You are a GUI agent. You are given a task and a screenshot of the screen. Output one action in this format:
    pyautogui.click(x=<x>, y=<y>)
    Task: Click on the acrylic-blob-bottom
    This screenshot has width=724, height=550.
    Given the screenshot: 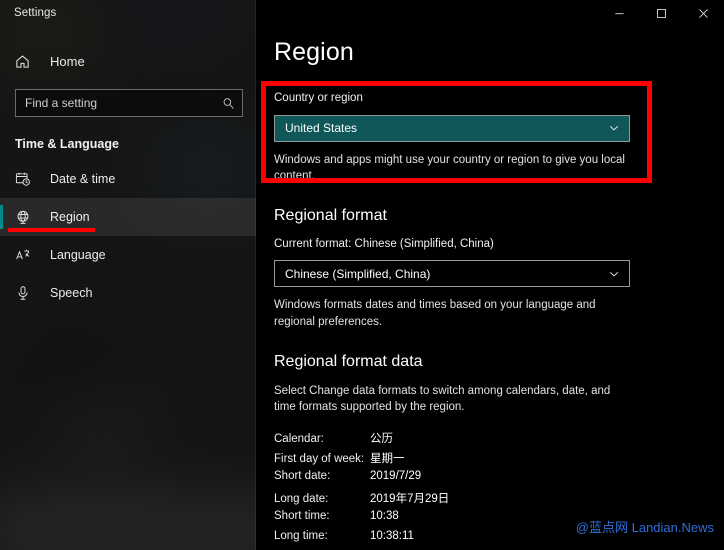 What is the action you would take?
    pyautogui.click(x=128, y=521)
    